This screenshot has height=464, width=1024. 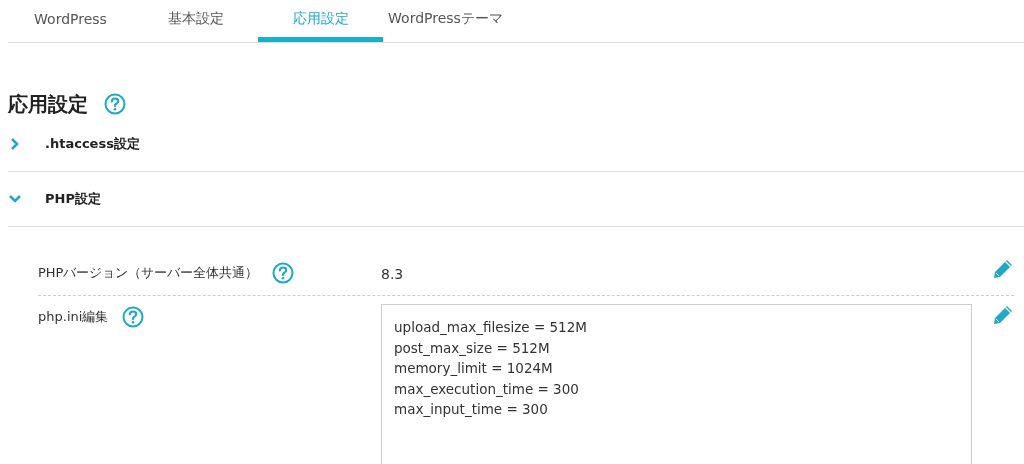 What do you see at coordinates (516, 144) in the screenshot?
I see `accordion-header: .htaccess設定` at bounding box center [516, 144].